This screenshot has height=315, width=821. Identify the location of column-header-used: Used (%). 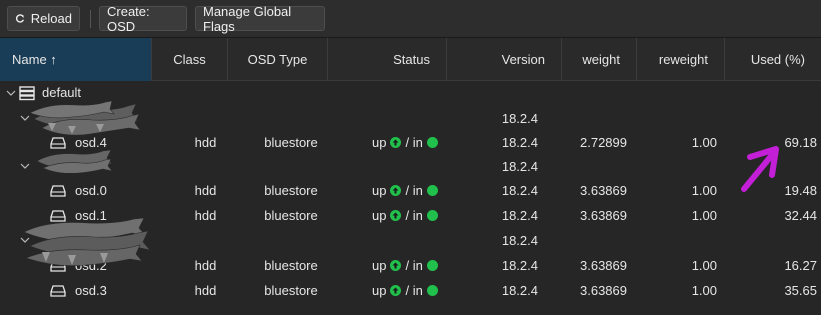
(773, 59).